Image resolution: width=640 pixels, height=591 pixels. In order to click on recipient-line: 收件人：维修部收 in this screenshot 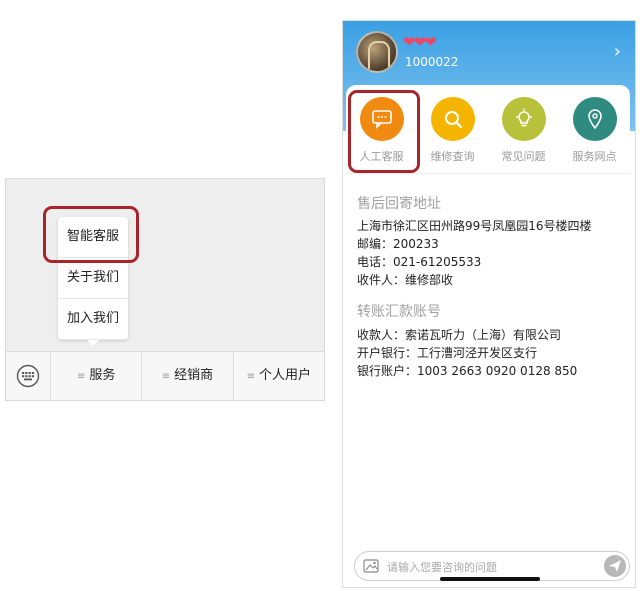, I will do `click(405, 280)`.